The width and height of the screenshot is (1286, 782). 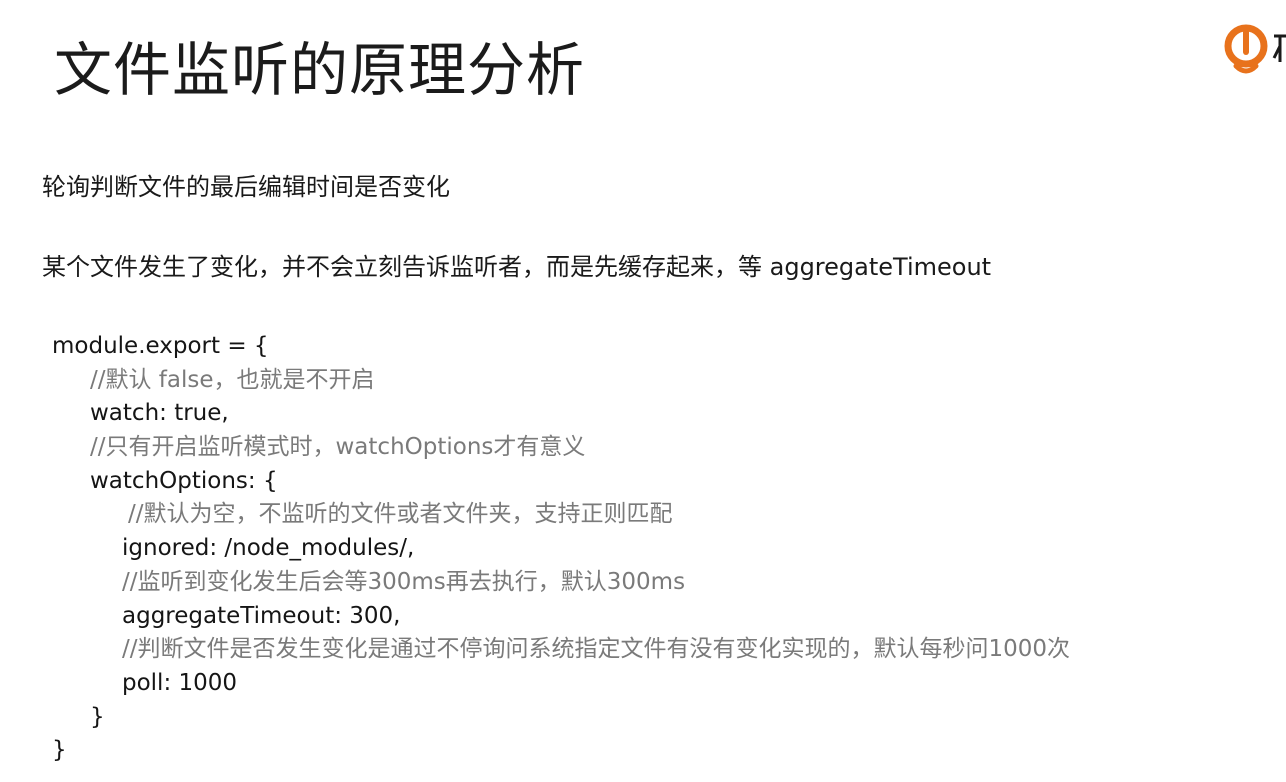 I want to click on code-line-aggregate-timeout: aggregateTimeout: 300,, so click(x=261, y=615).